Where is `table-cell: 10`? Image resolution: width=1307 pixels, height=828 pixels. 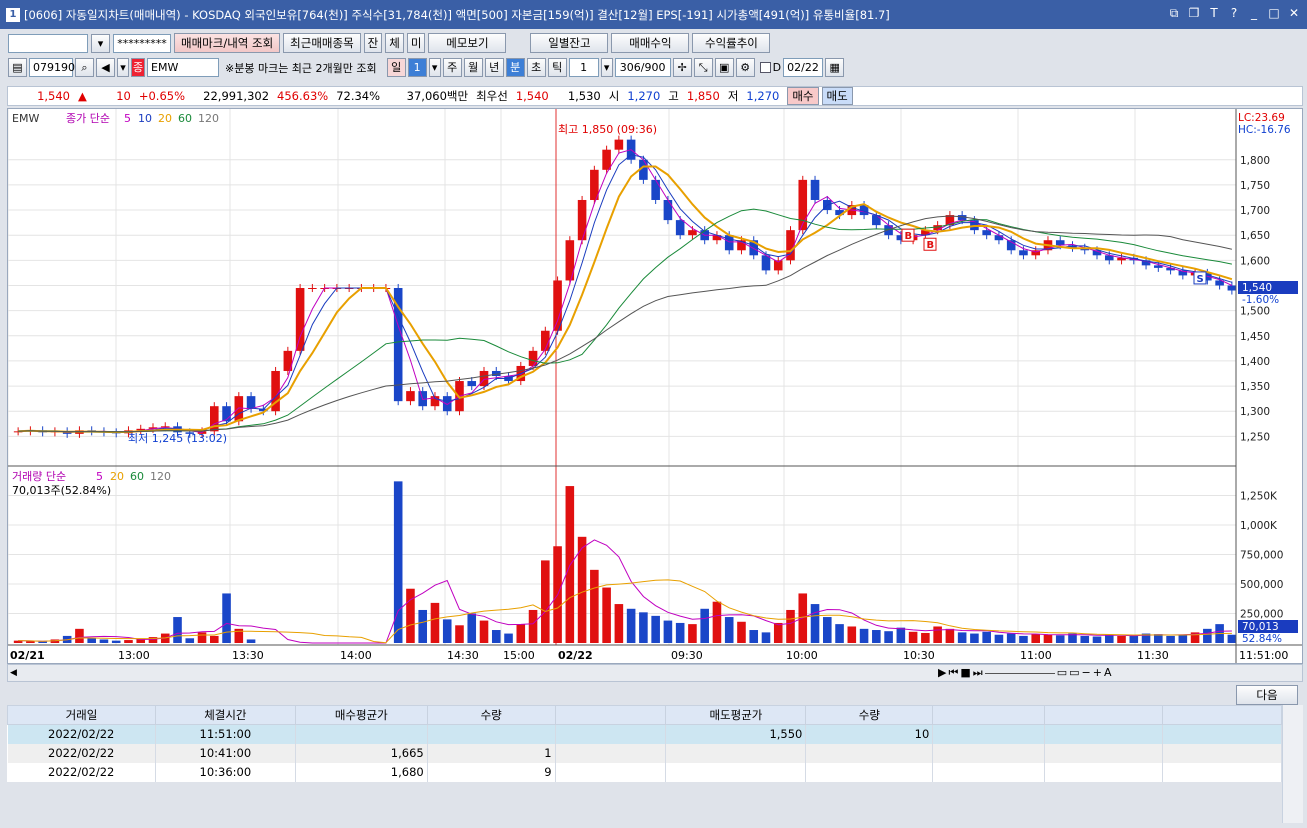
table-cell: 10 is located at coordinates (869, 734).